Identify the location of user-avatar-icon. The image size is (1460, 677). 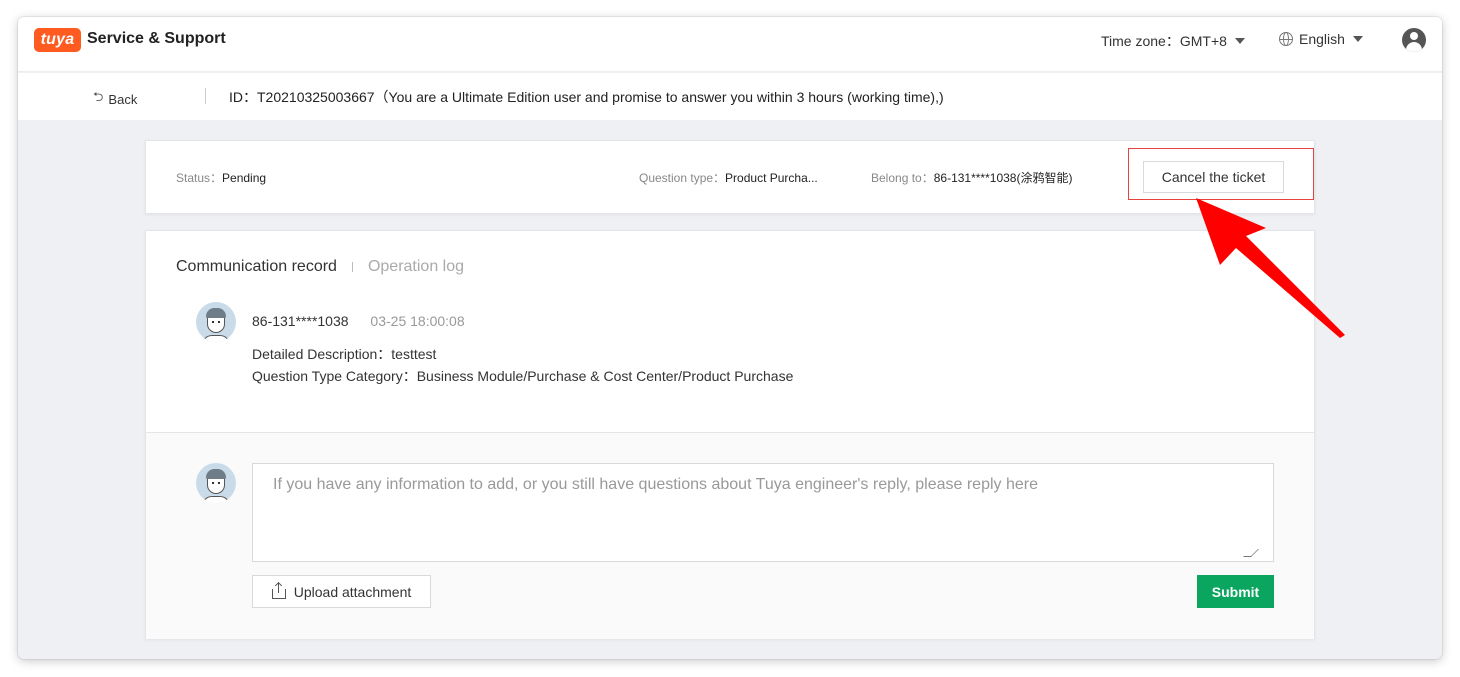
(1414, 40).